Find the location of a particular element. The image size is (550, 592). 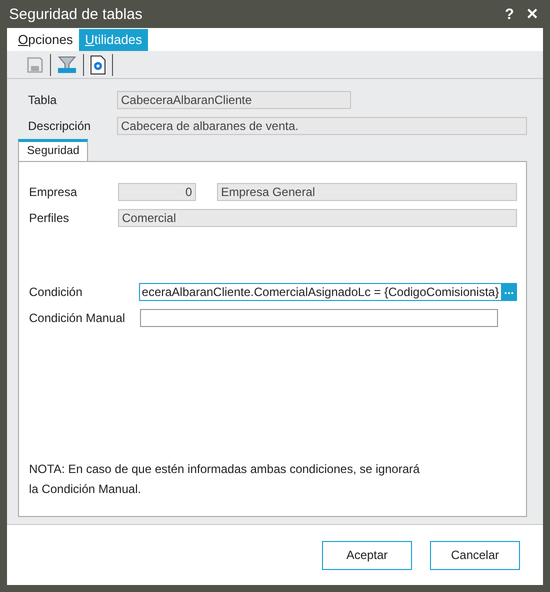

tab: Seguridad is located at coordinates (53, 150).